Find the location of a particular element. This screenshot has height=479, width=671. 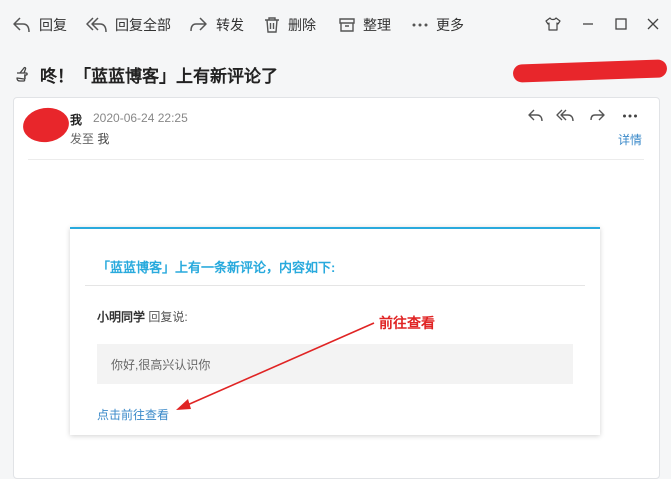

maximize-button is located at coordinates (621, 24).